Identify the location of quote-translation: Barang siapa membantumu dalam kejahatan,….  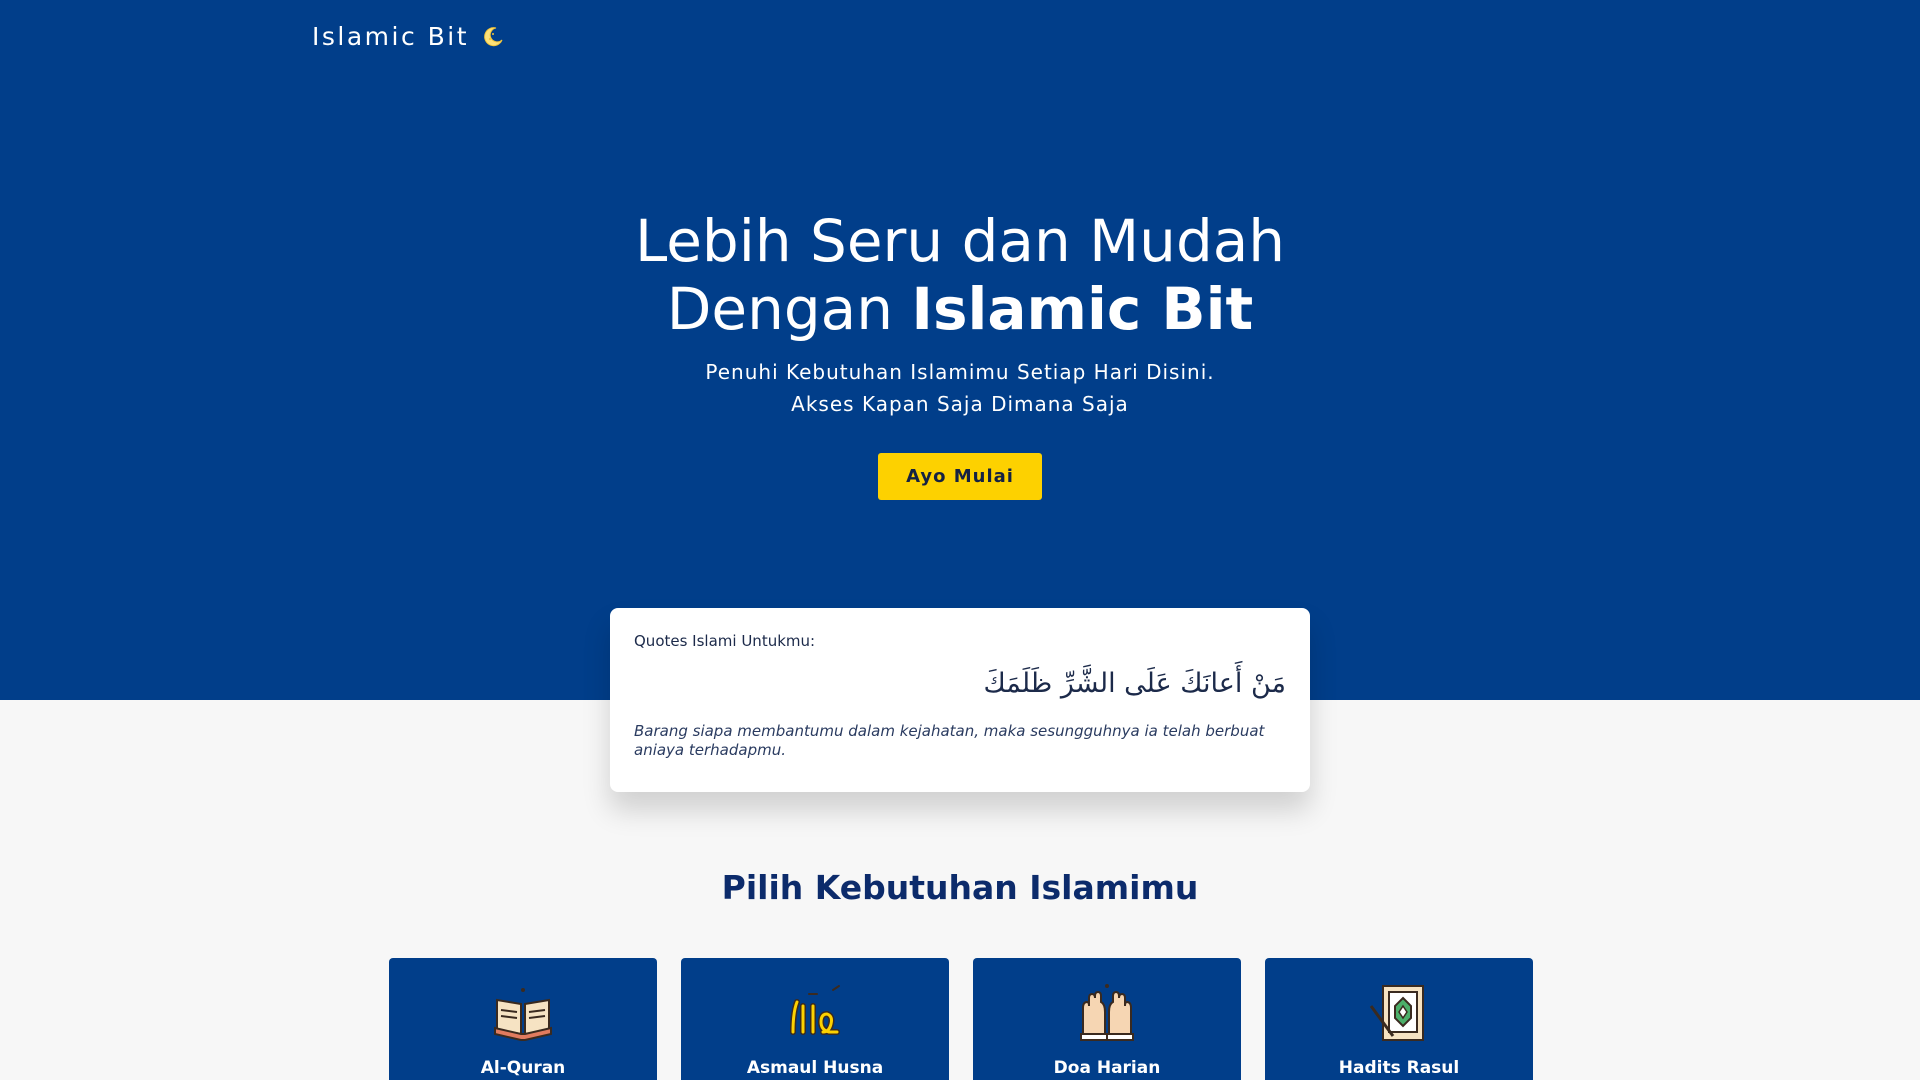
(949, 740).